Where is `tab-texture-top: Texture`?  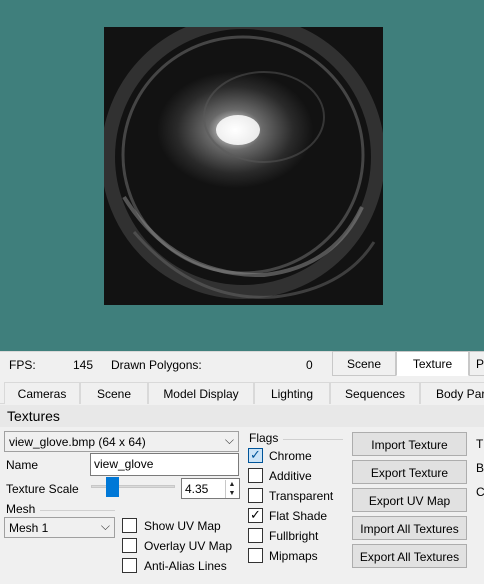 tab-texture-top: Texture is located at coordinates (432, 363).